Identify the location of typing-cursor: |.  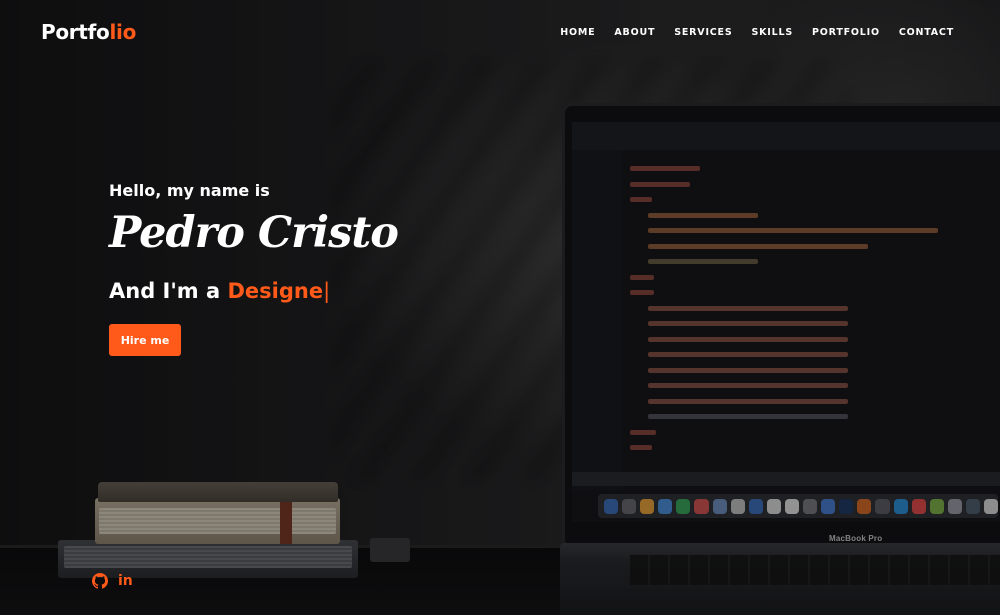
(327, 291).